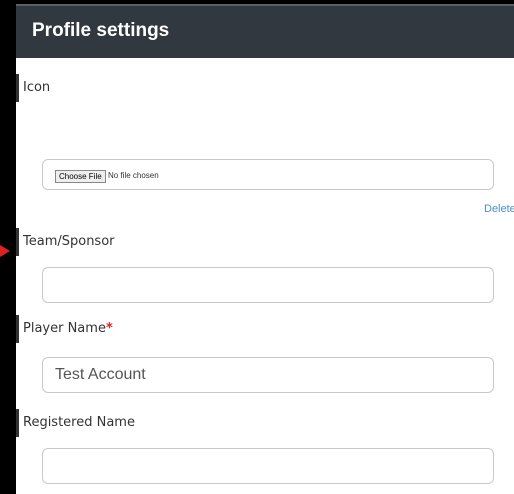  Describe the element at coordinates (69, 241) in the screenshot. I see `team-sponsor-label-text: Team/Sponsor` at that location.